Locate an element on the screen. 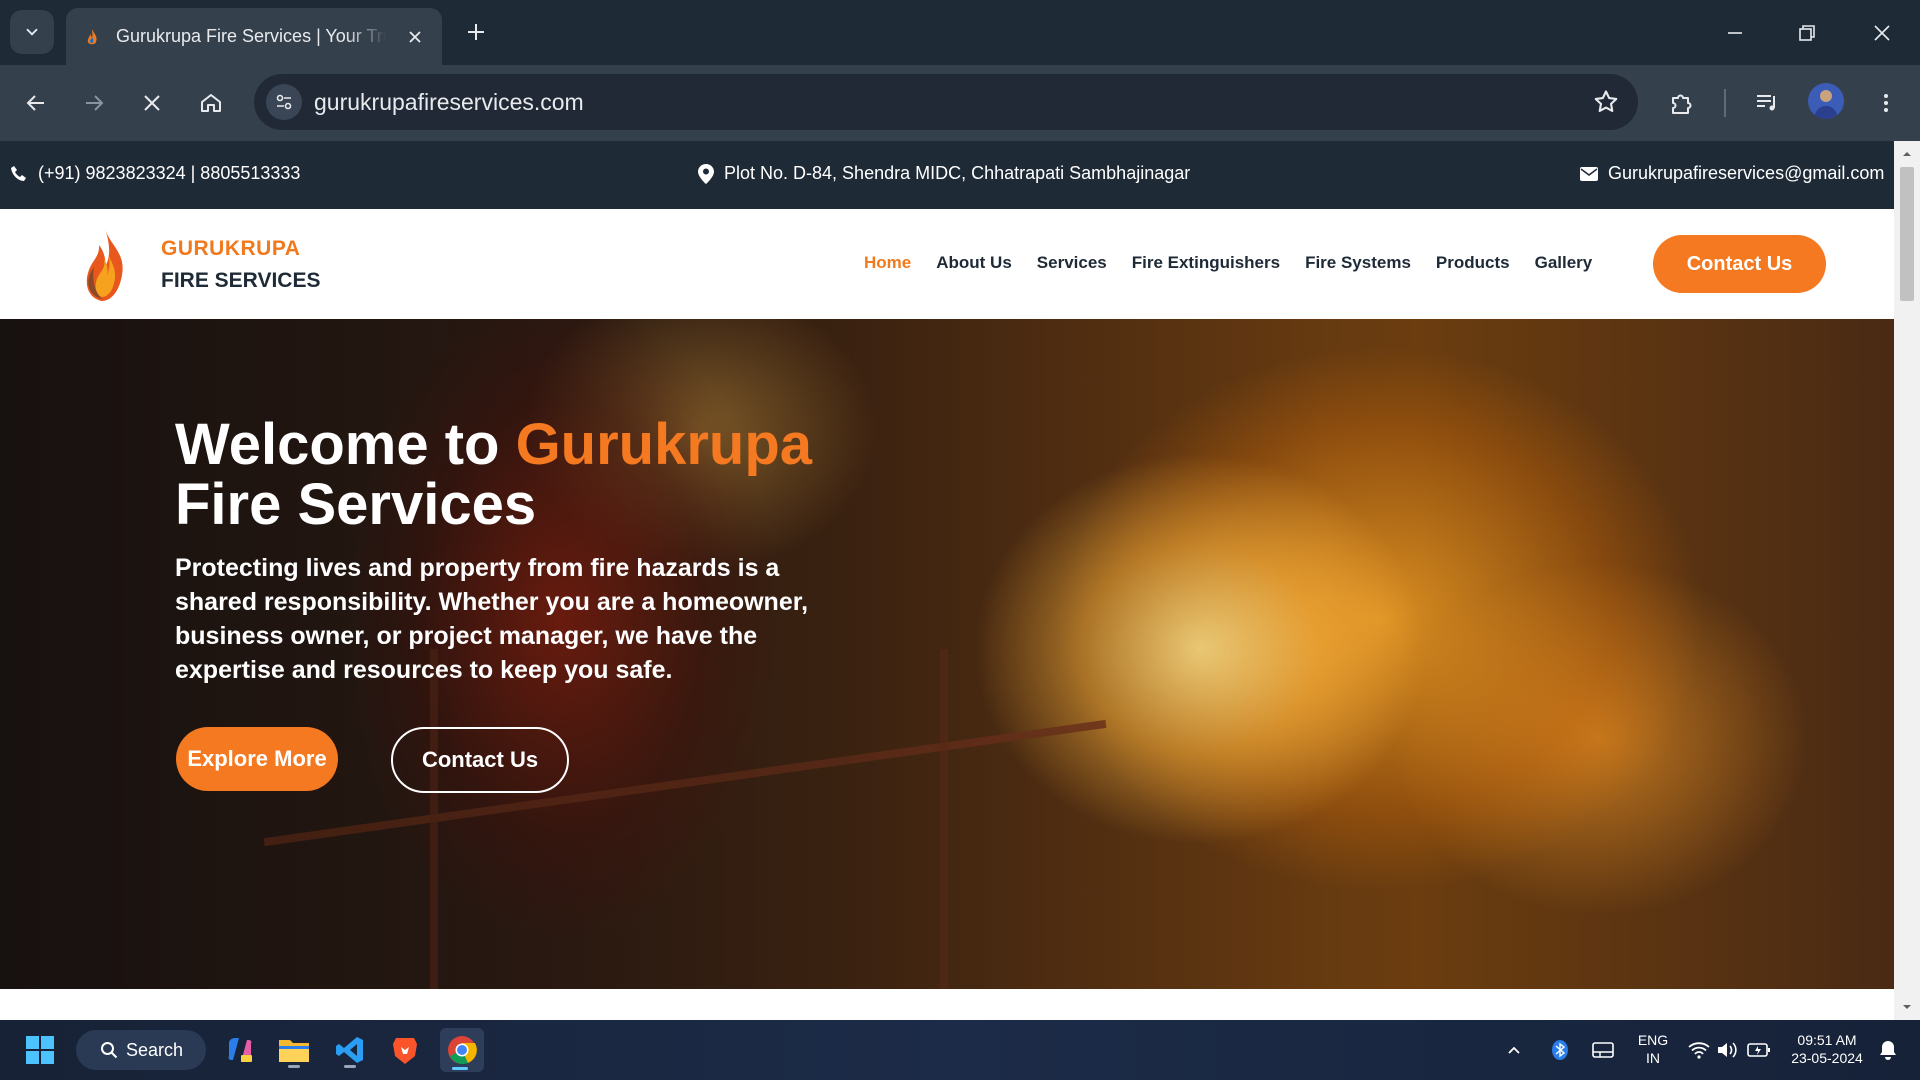 This screenshot has width=1920, height=1080. email-info: Gurukrupafireservices@gmail.com is located at coordinates (1732, 173).